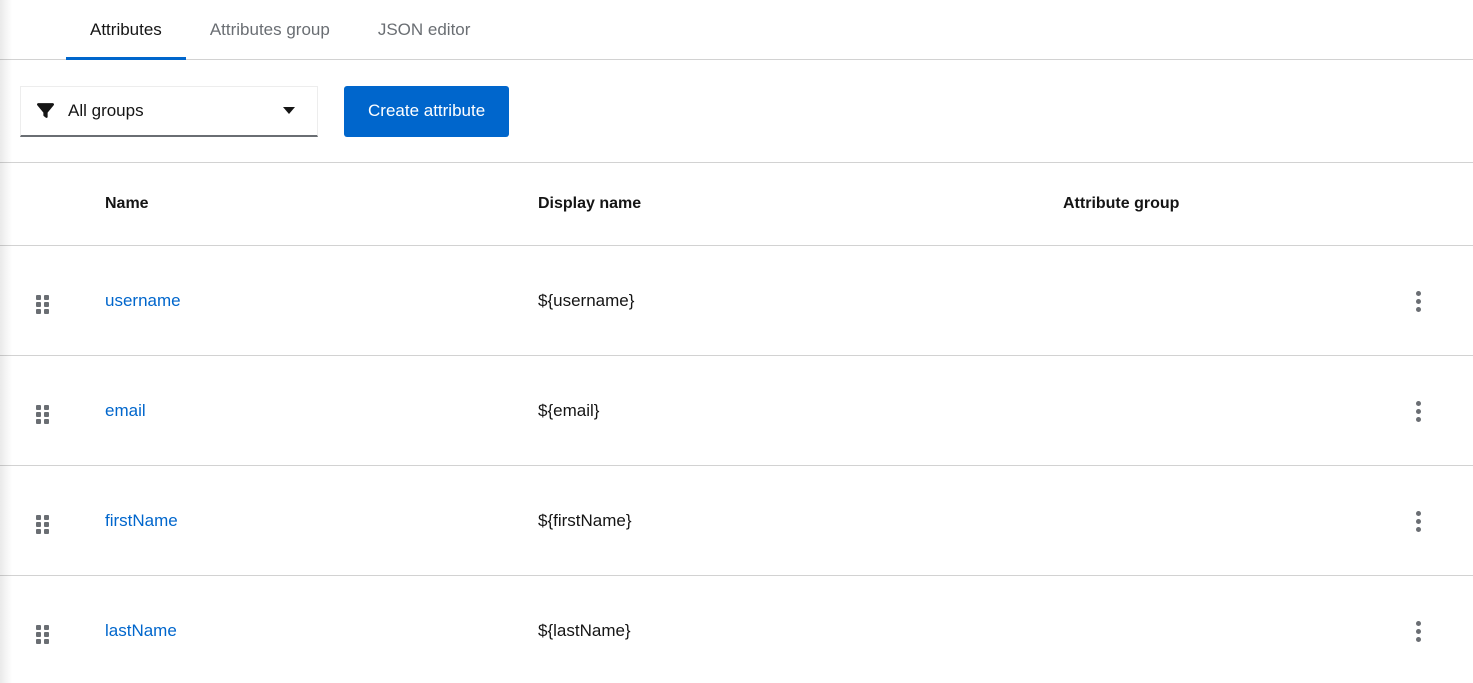 The height and width of the screenshot is (683, 1473). Describe the element at coordinates (321, 301) in the screenshot. I see `name-cell: username` at that location.